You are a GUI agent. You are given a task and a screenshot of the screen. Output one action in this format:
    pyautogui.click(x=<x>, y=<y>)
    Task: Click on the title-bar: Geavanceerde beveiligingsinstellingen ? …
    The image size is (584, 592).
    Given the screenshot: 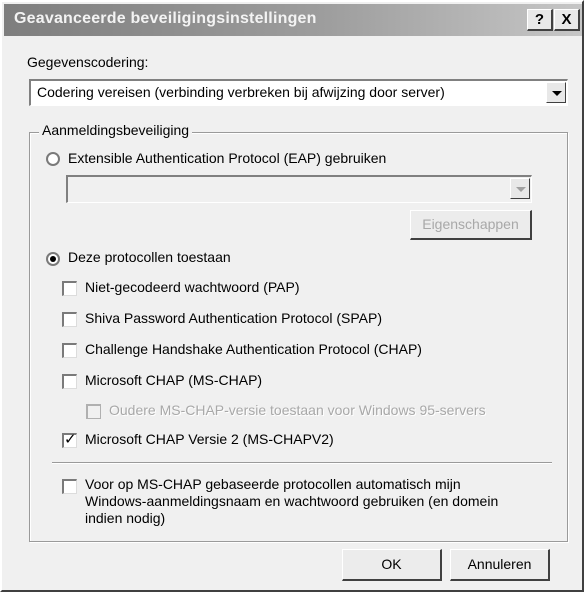 What is the action you would take?
    pyautogui.click(x=293, y=20)
    